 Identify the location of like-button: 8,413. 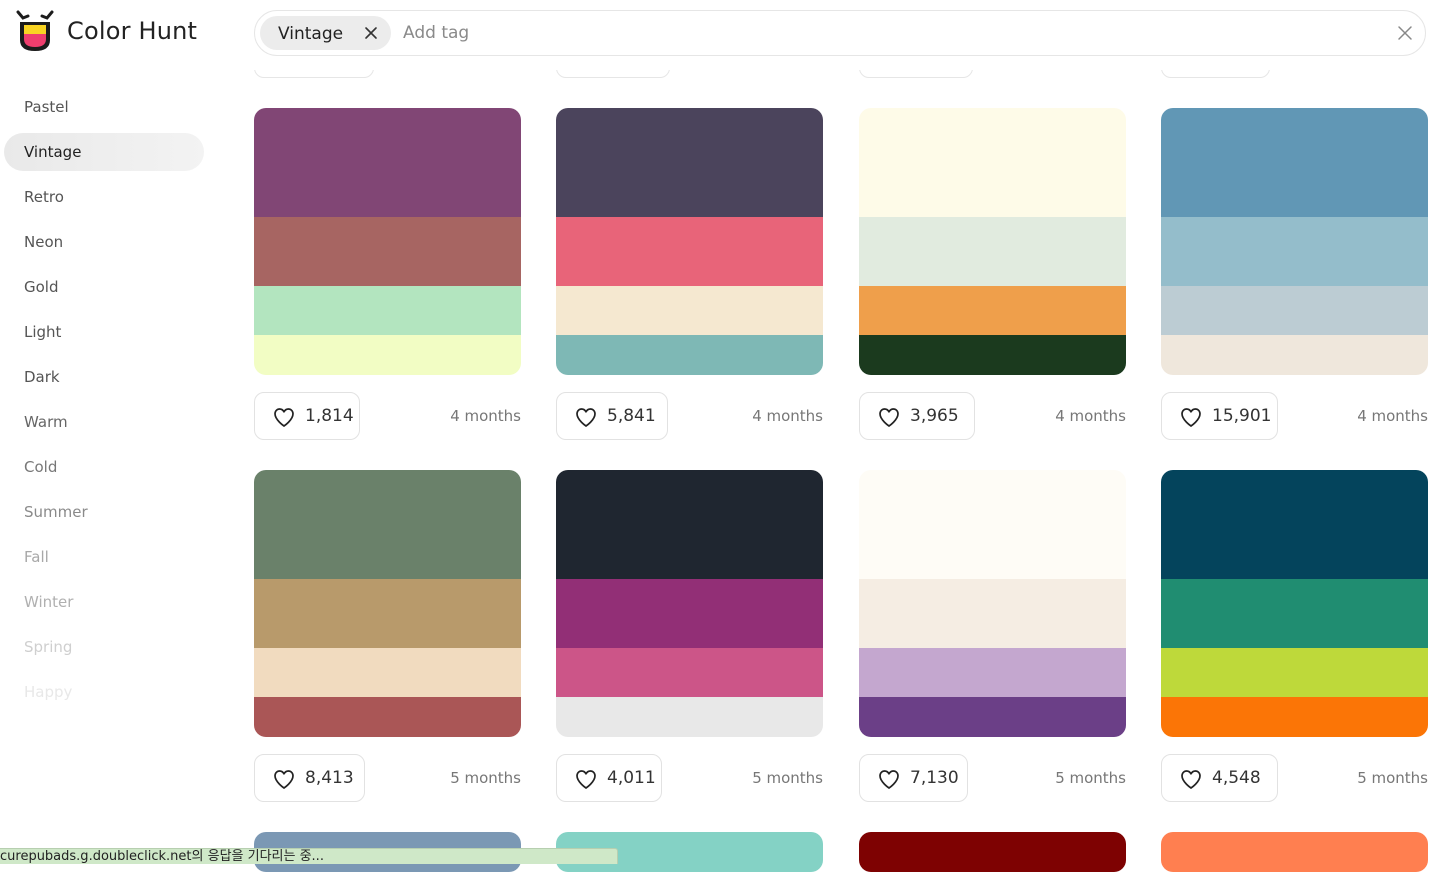
(309, 778).